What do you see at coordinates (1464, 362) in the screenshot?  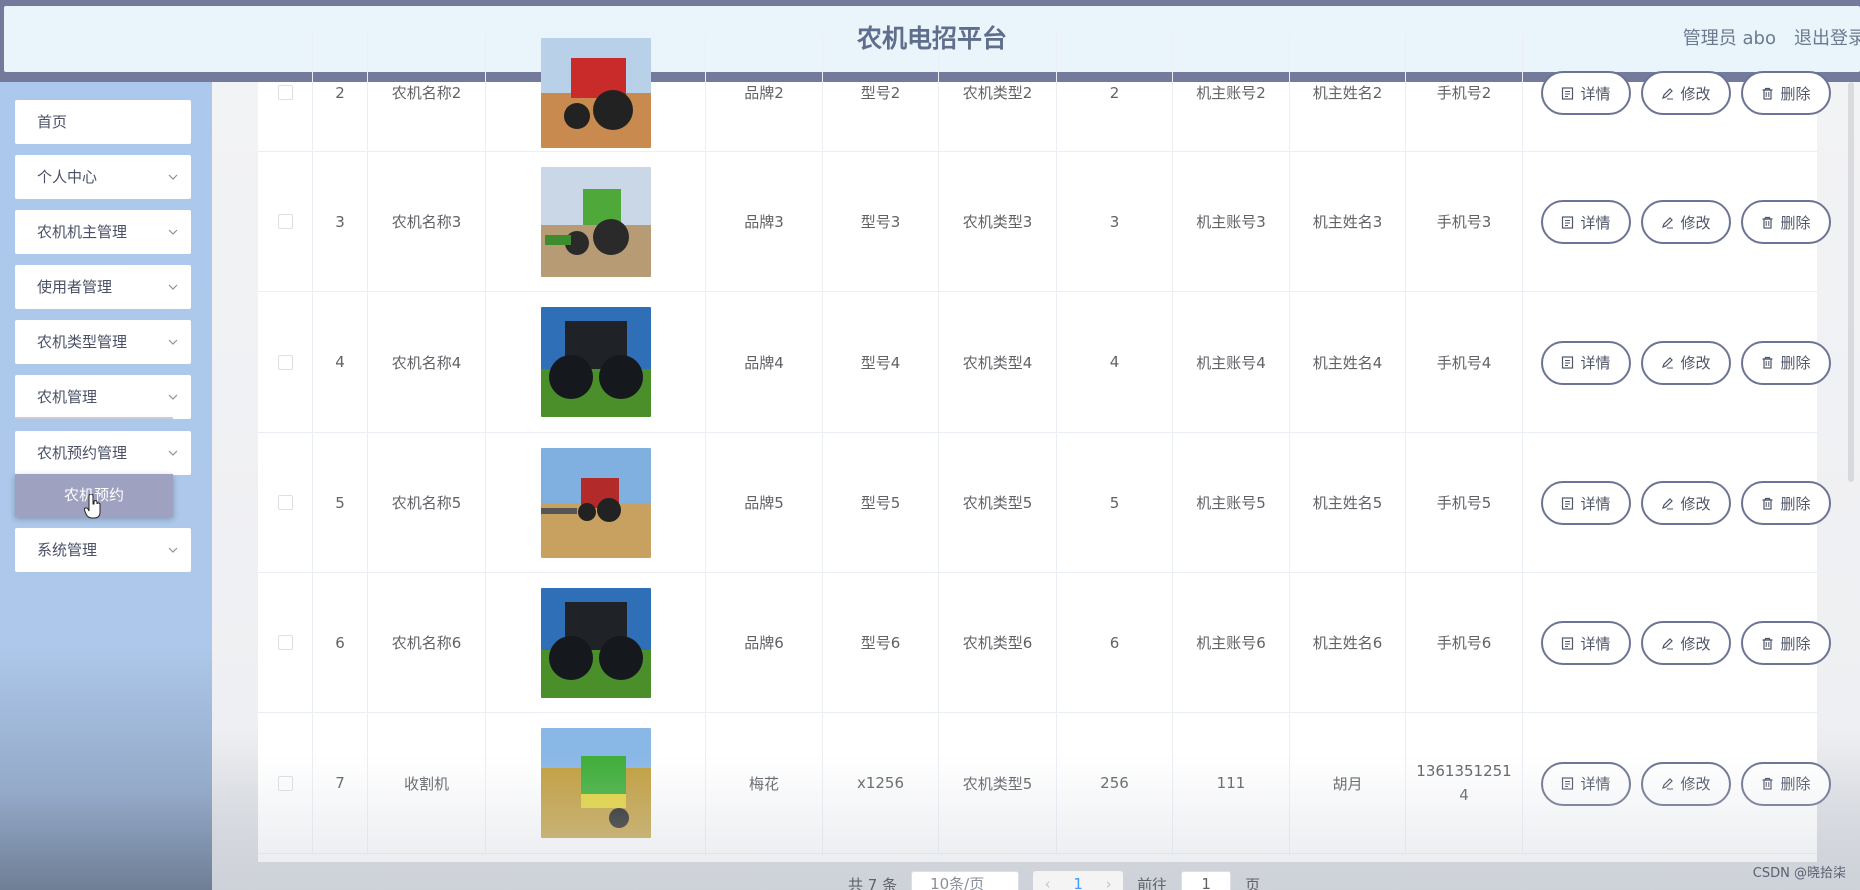 I see `cell-phone: 手机号4` at bounding box center [1464, 362].